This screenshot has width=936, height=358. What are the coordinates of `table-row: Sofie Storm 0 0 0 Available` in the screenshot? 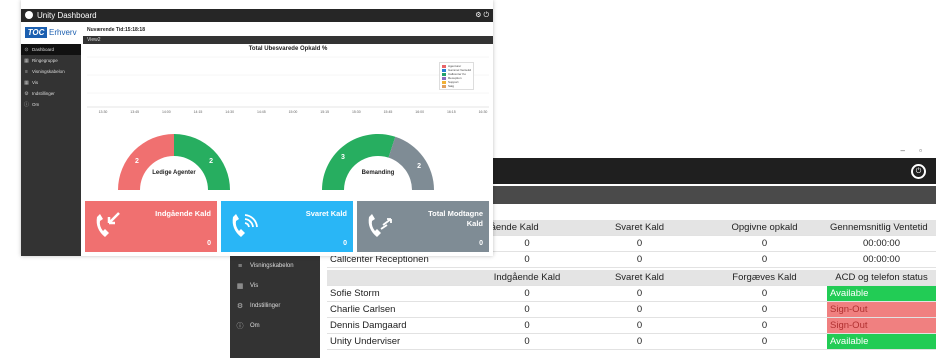 It's located at (631, 293).